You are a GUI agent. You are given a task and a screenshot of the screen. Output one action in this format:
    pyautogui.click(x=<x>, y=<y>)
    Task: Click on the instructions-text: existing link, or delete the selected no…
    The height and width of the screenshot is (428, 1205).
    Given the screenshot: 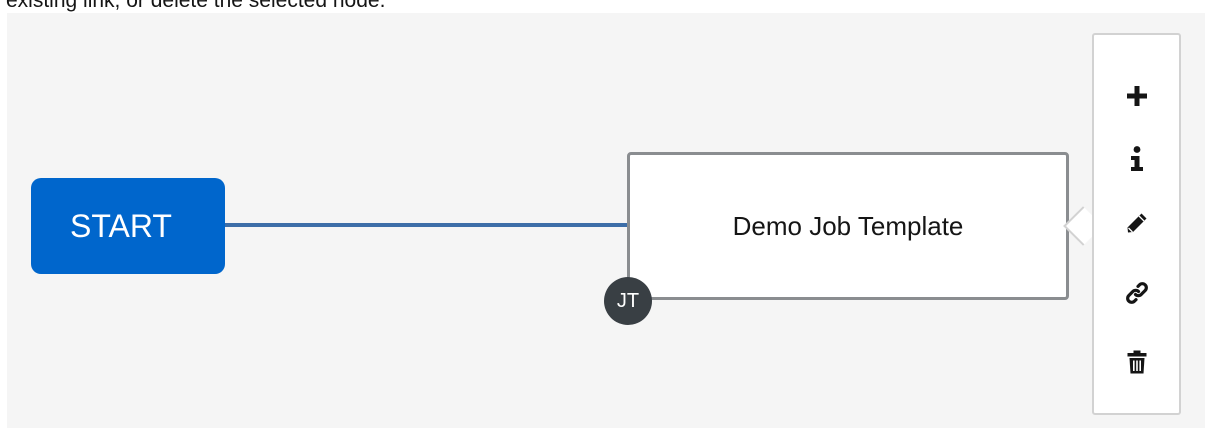 What is the action you would take?
    pyautogui.click(x=196, y=6)
    